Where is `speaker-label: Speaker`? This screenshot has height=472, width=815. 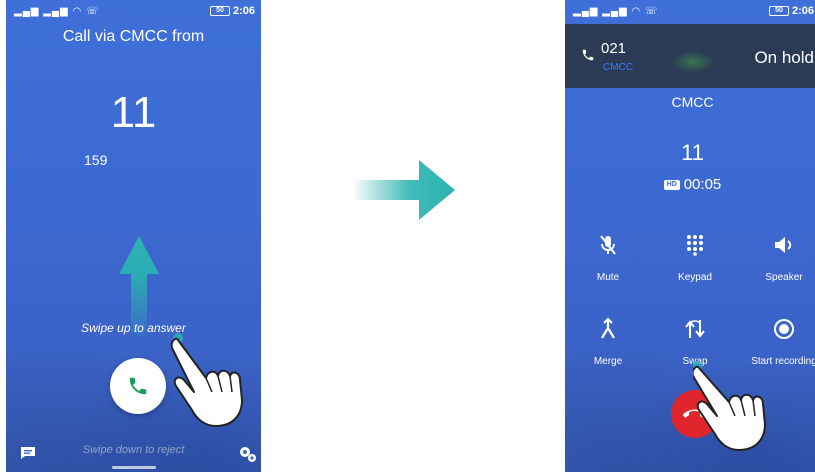 speaker-label: Speaker is located at coordinates (784, 277).